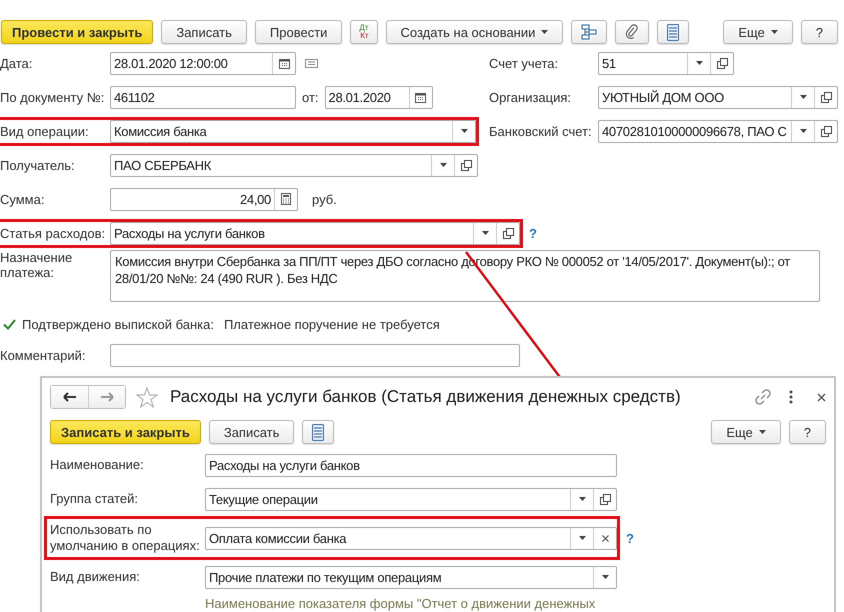 The image size is (844, 612). I want to click on menu-button: Создать на основании, so click(475, 32).